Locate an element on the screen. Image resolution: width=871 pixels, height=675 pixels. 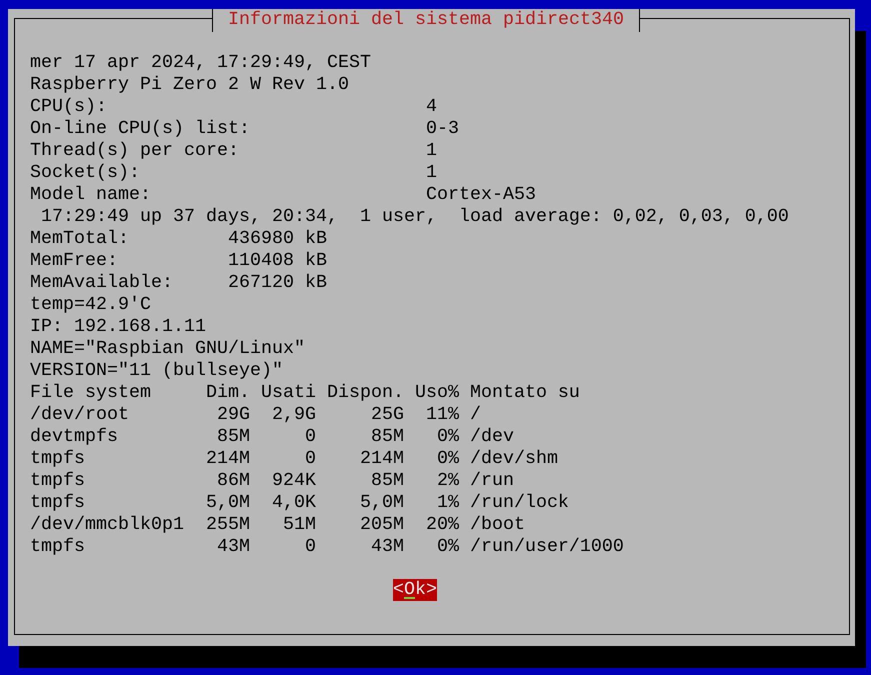
info-line: VERSION="11 (bullseye)" is located at coordinates (156, 371).